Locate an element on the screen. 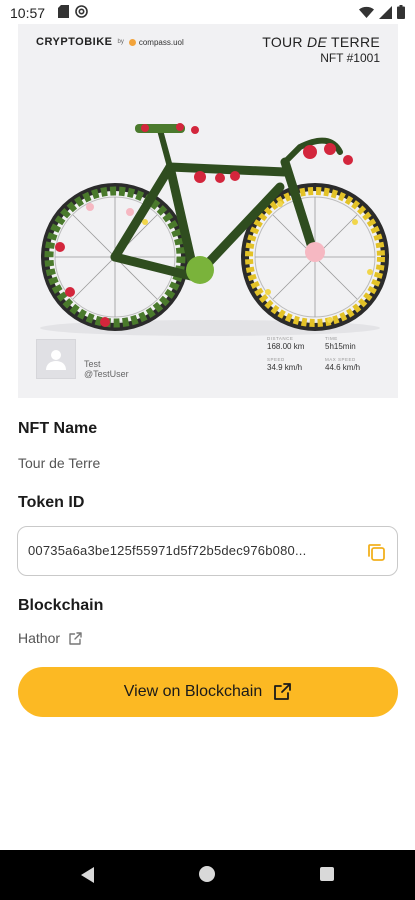  blockchain-value: Hathor is located at coordinates (39, 638).